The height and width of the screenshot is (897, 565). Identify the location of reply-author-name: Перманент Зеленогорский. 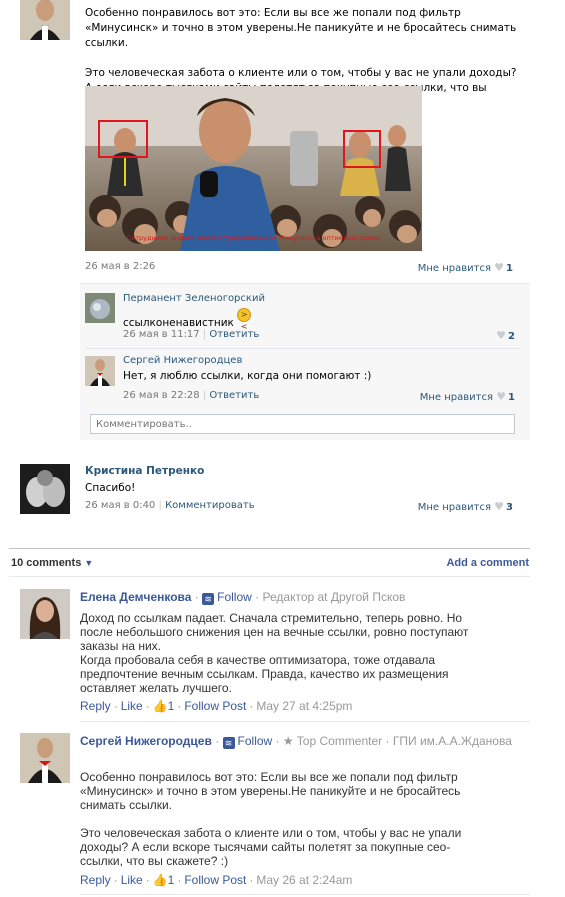
(194, 298).